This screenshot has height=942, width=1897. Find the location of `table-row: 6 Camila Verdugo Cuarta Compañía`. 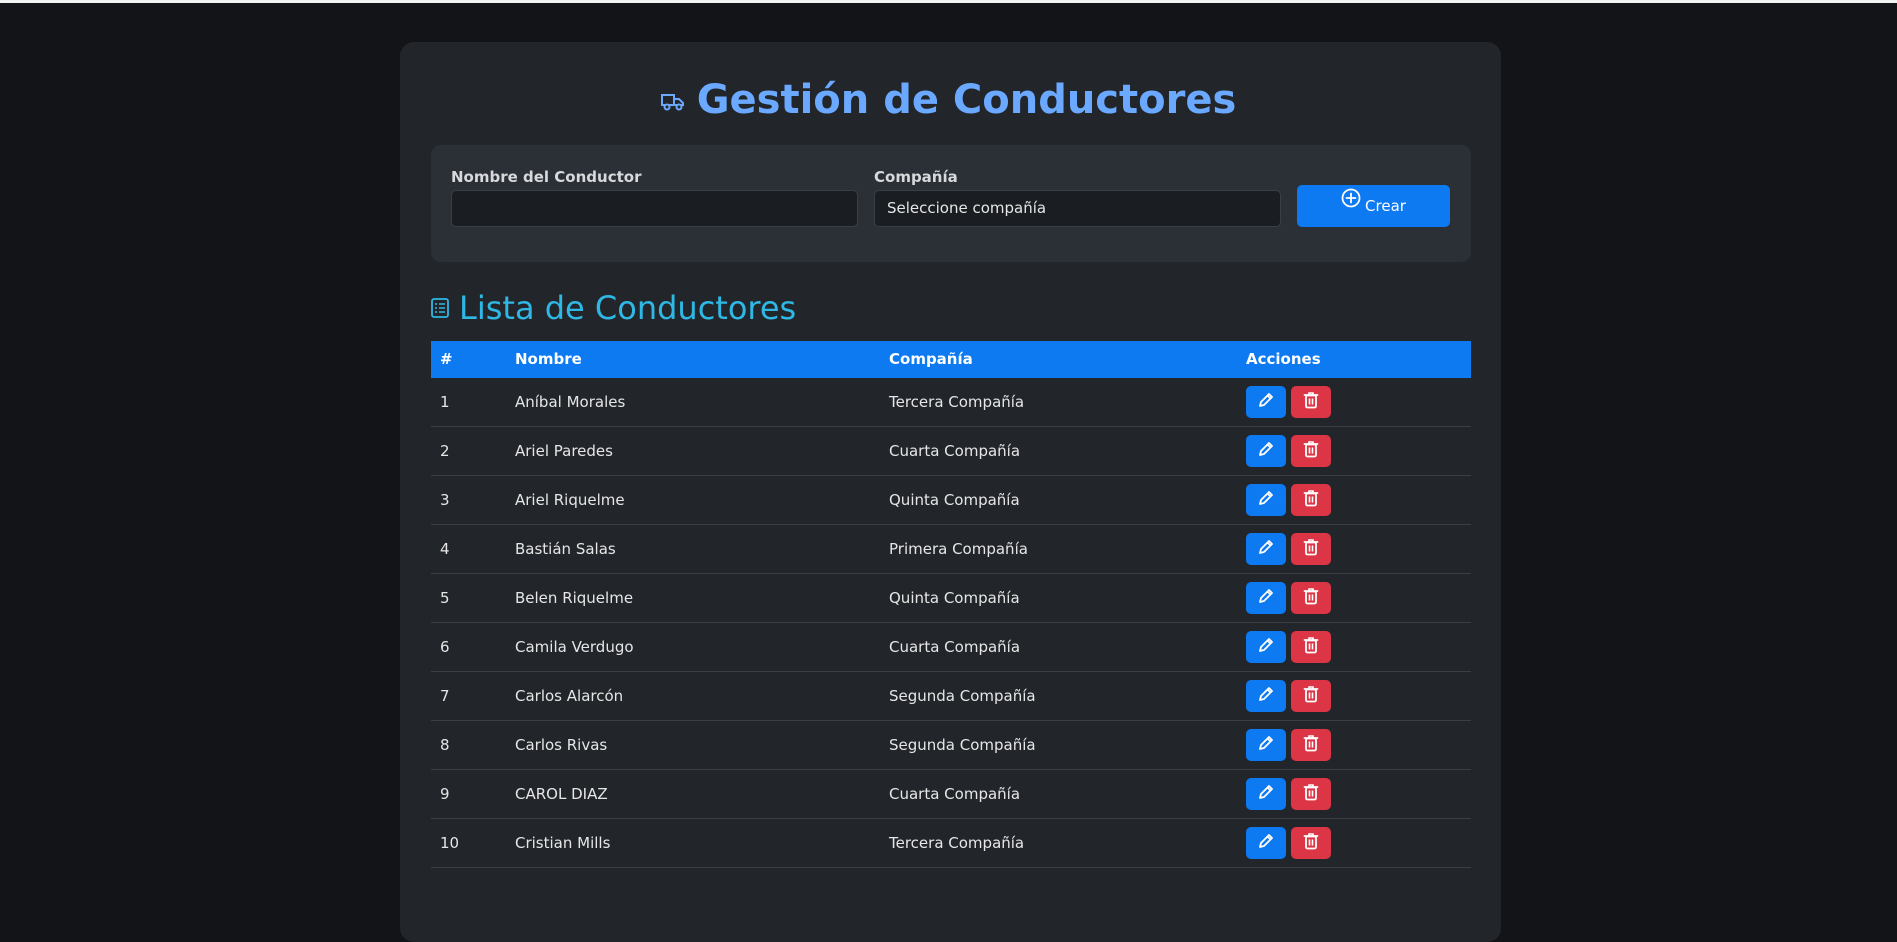

table-row: 6 Camila Verdugo Cuarta Compañía is located at coordinates (951, 647).